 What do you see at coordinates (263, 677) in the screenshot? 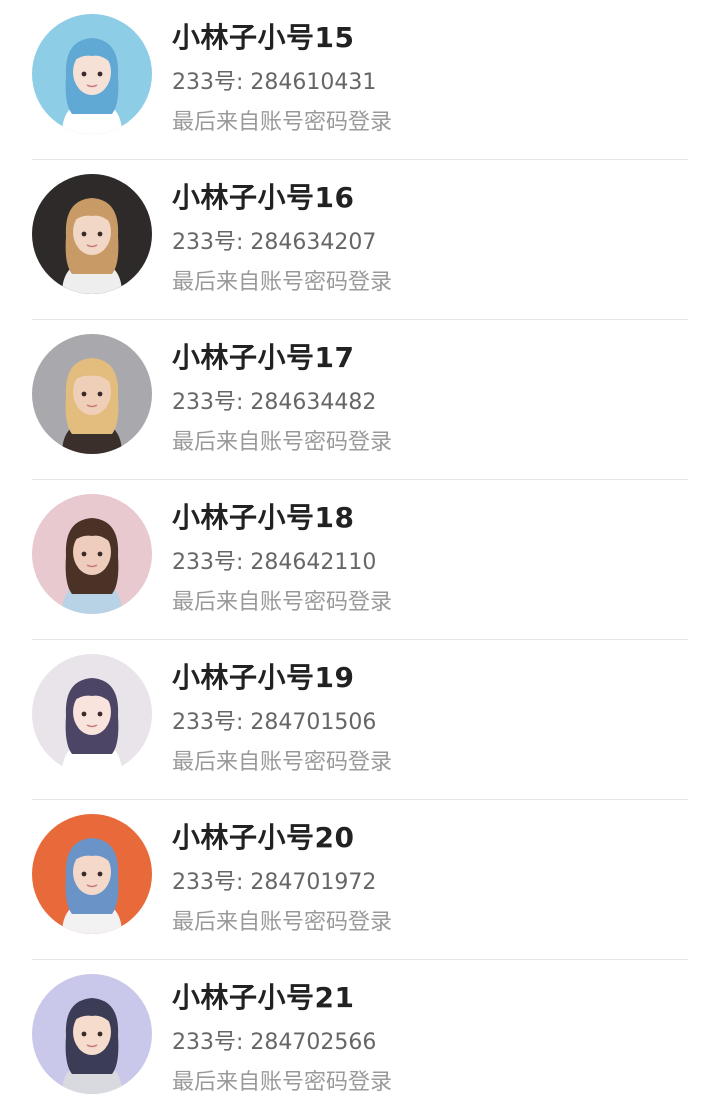
I see `account-name: 小林子小号19` at bounding box center [263, 677].